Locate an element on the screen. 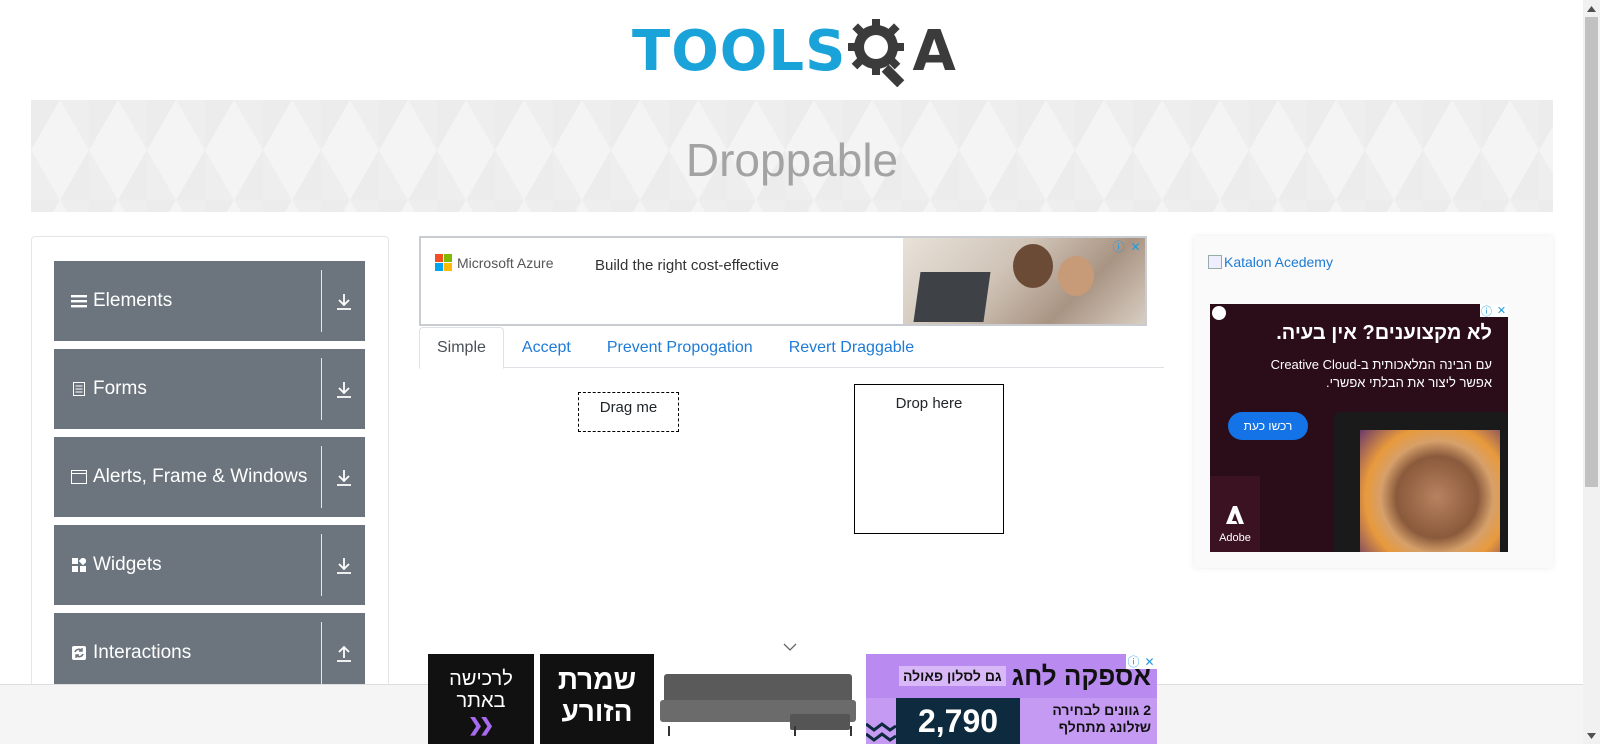 This screenshot has height=744, width=1600. ad-headline: Build the right cost-effective is located at coordinates (687, 265).